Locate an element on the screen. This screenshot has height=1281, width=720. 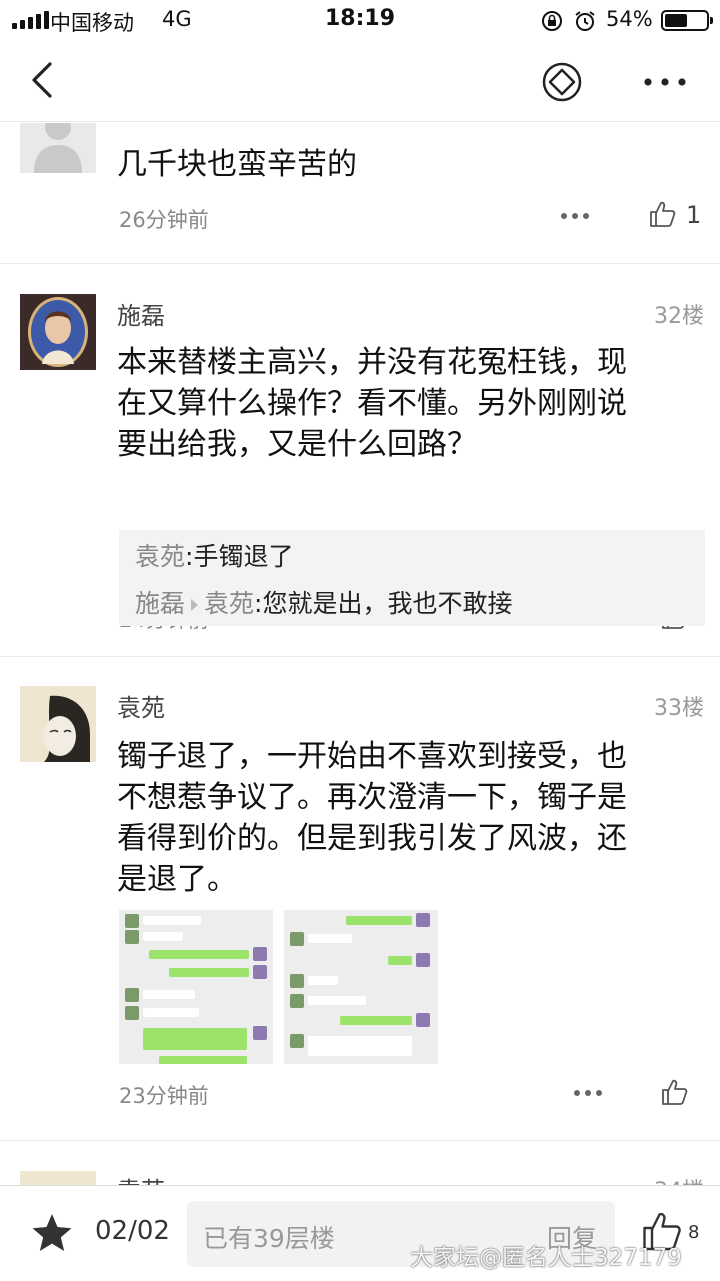
comment-text-line: 要出给我，又是什么回路？ is located at coordinates (297, 444).